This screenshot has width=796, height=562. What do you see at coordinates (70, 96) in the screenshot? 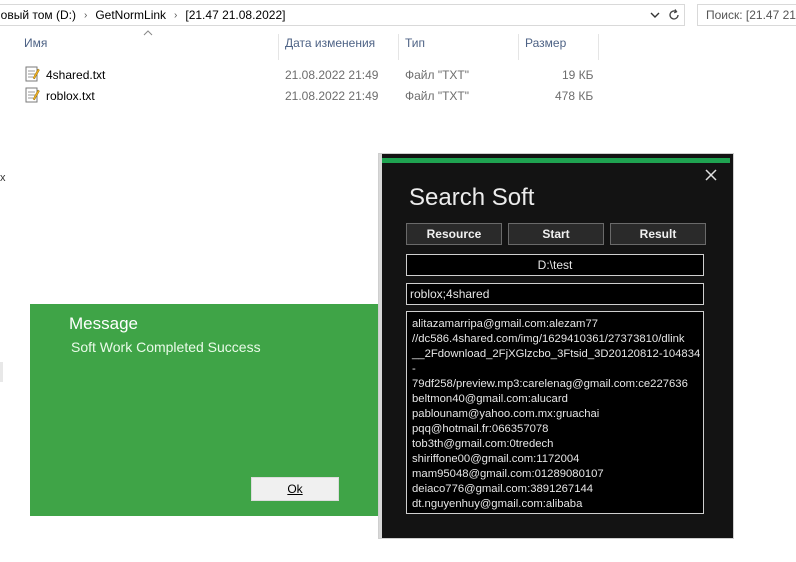
I see `file-name: roblox.txt` at bounding box center [70, 96].